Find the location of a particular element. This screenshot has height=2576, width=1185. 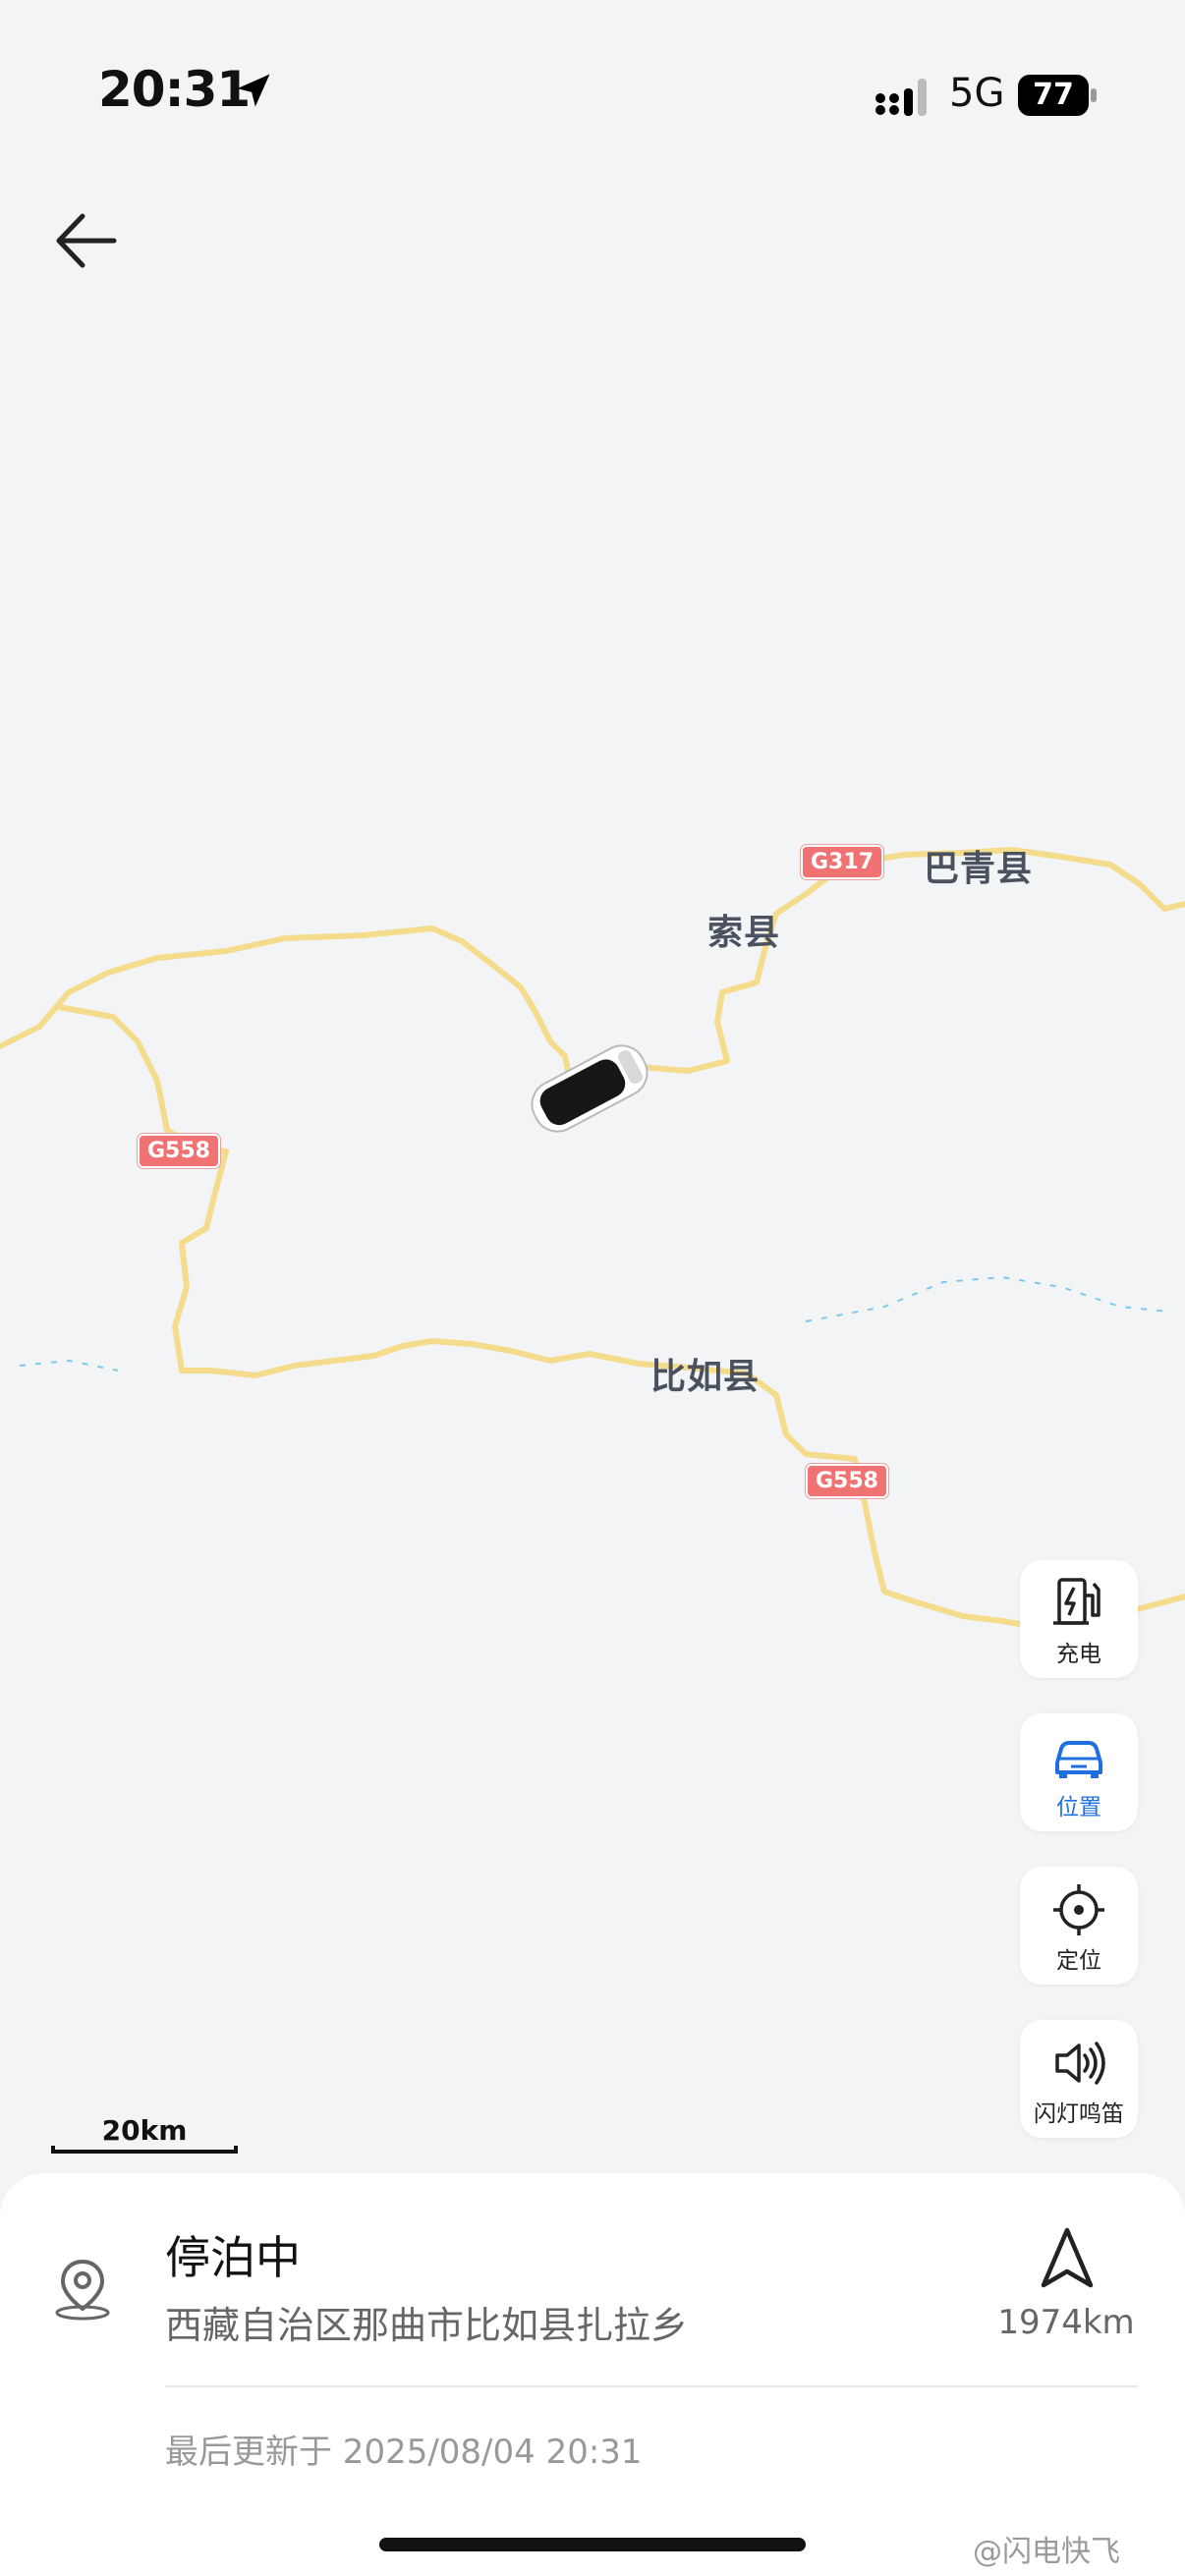

navigate-icon is located at coordinates (1068, 2258).